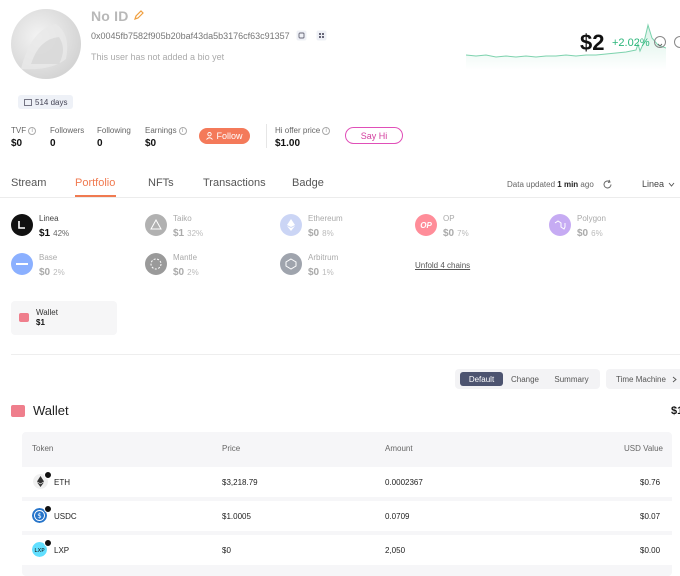 The image size is (680, 576). Describe the element at coordinates (591, 218) in the screenshot. I see `chain-name: Polygon` at that location.